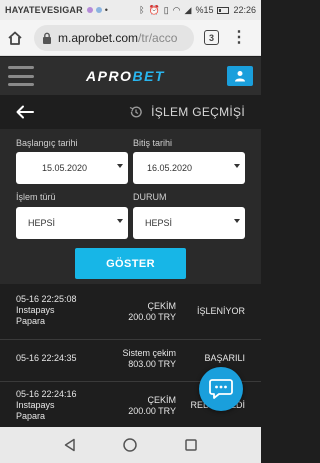 The width and height of the screenshot is (320, 463). I want to click on app-notification-icon, so click(89, 10).